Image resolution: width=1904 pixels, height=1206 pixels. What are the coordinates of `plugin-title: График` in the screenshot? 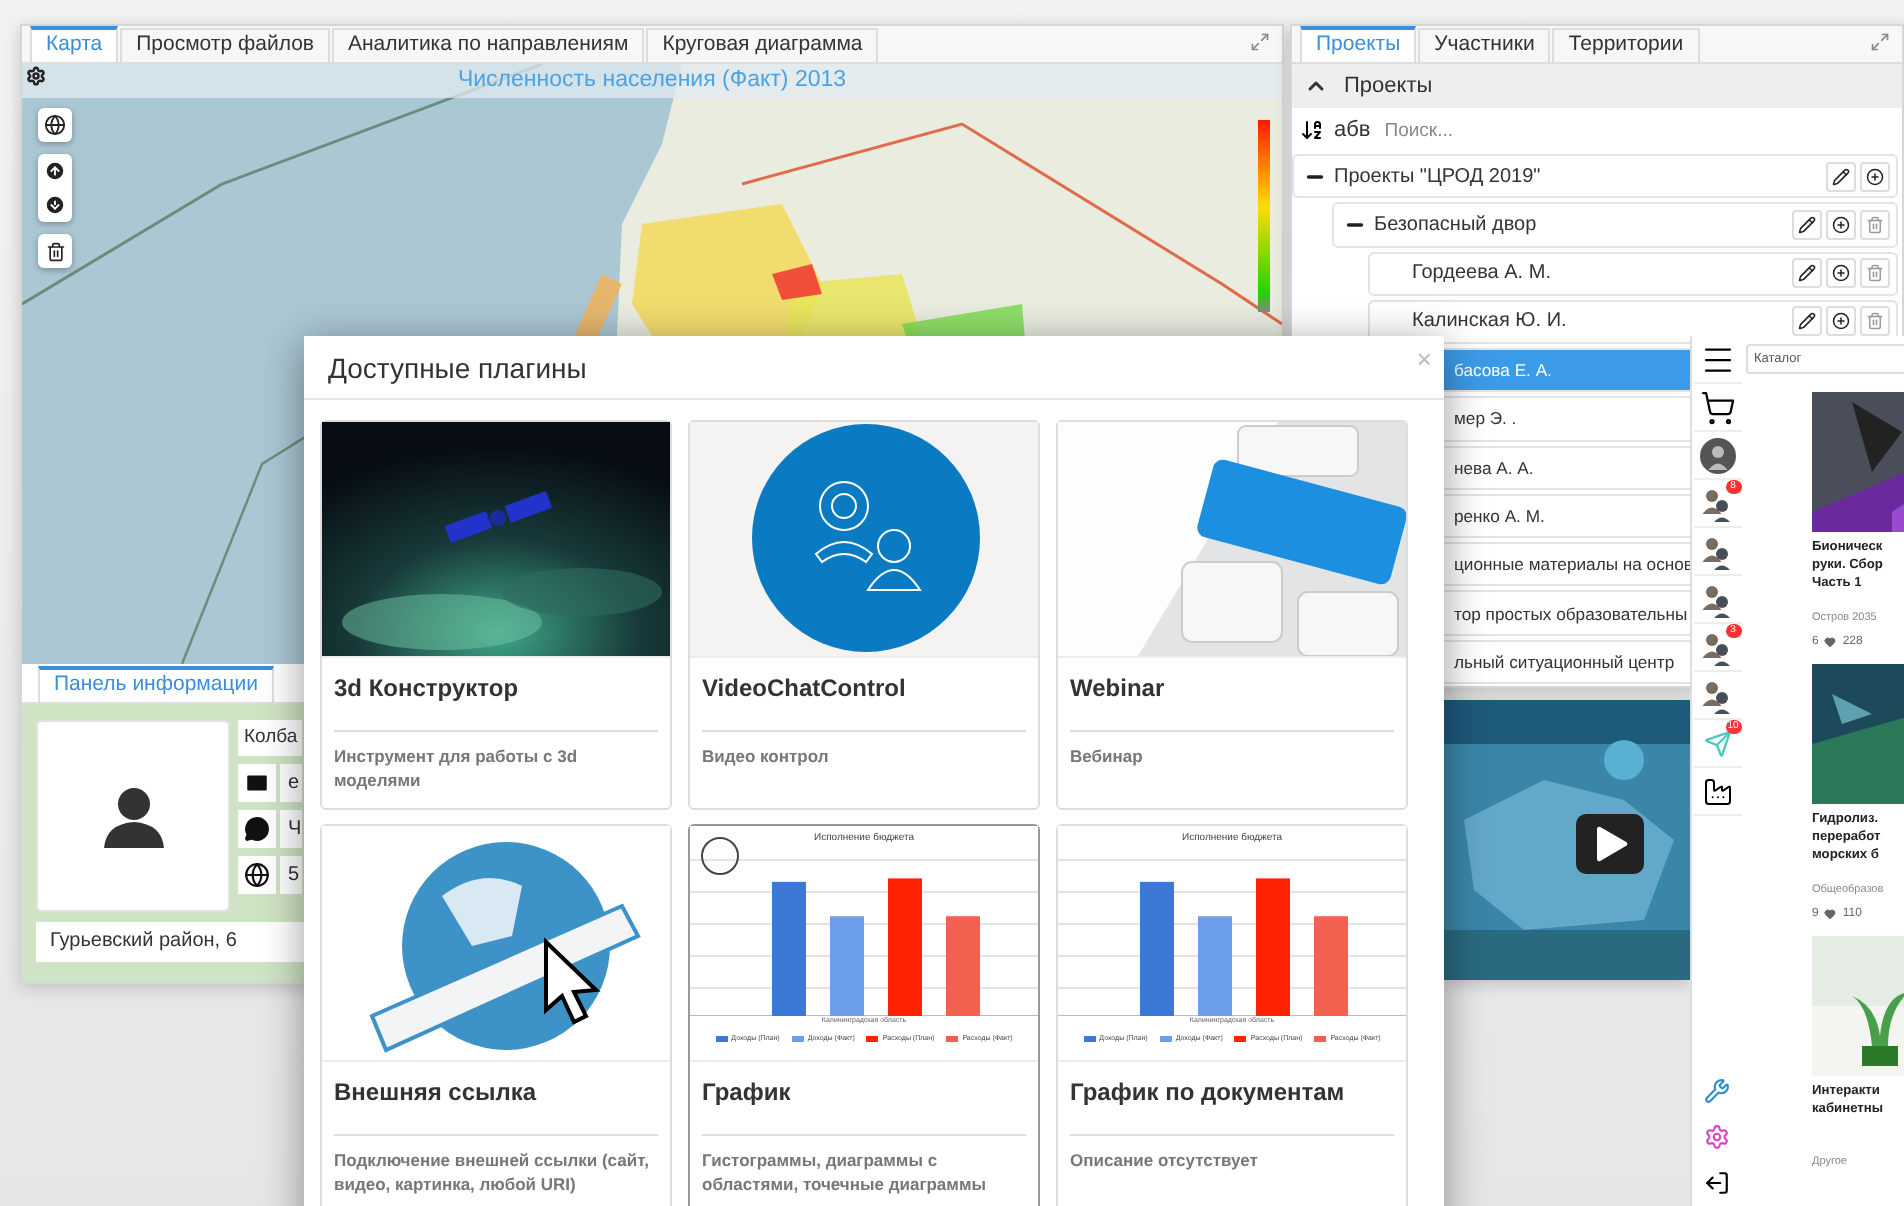 It's located at (864, 1099).